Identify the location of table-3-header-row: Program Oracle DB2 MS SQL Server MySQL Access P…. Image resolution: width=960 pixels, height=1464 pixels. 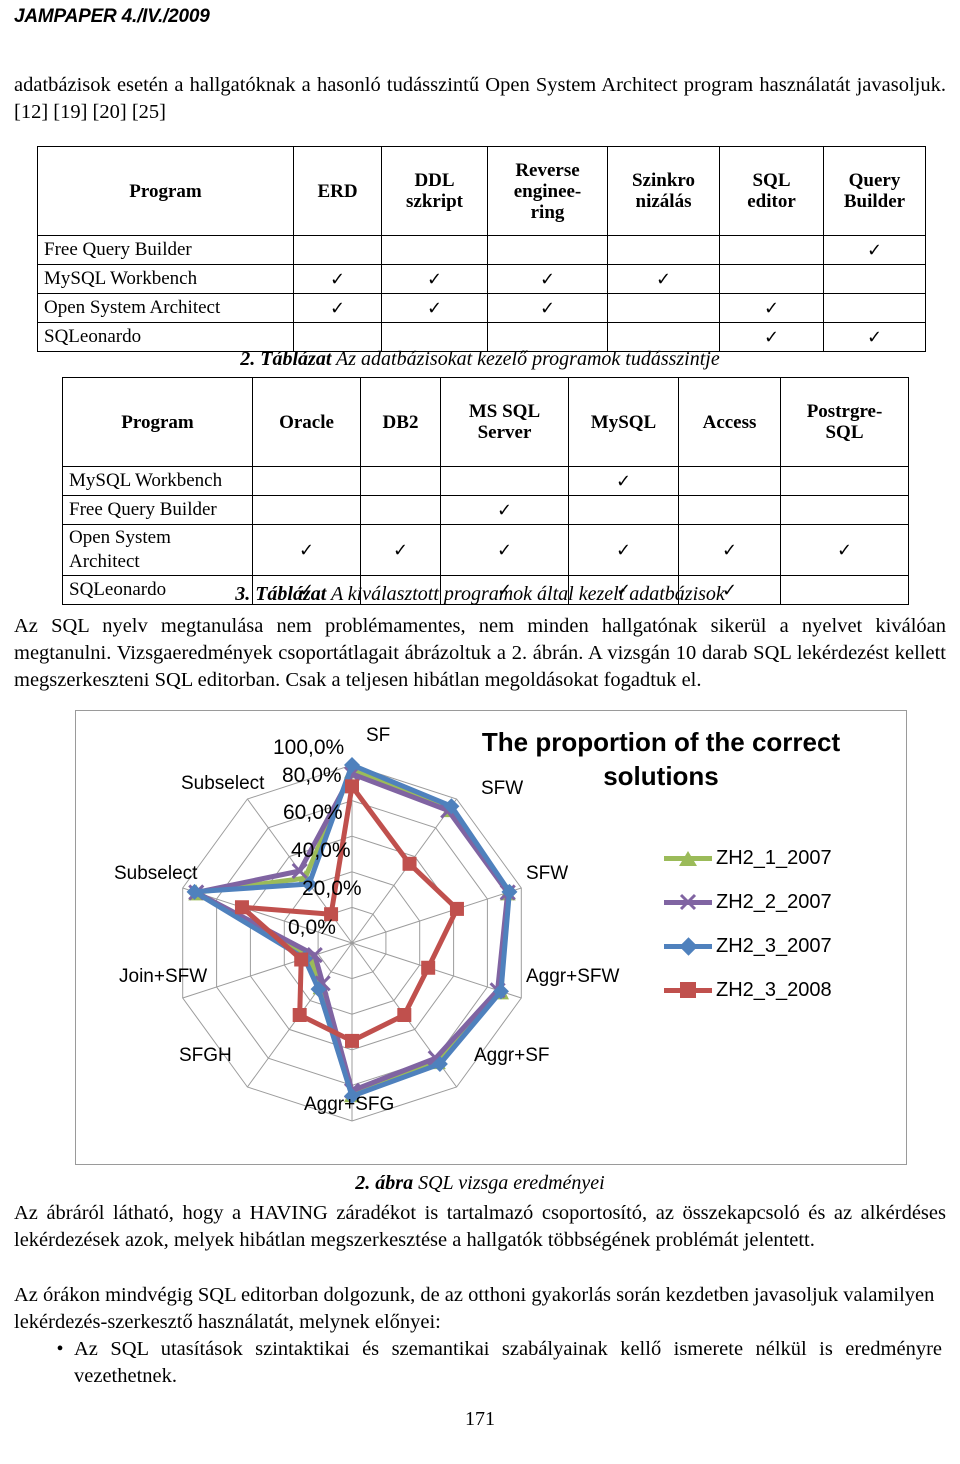
(485, 422).